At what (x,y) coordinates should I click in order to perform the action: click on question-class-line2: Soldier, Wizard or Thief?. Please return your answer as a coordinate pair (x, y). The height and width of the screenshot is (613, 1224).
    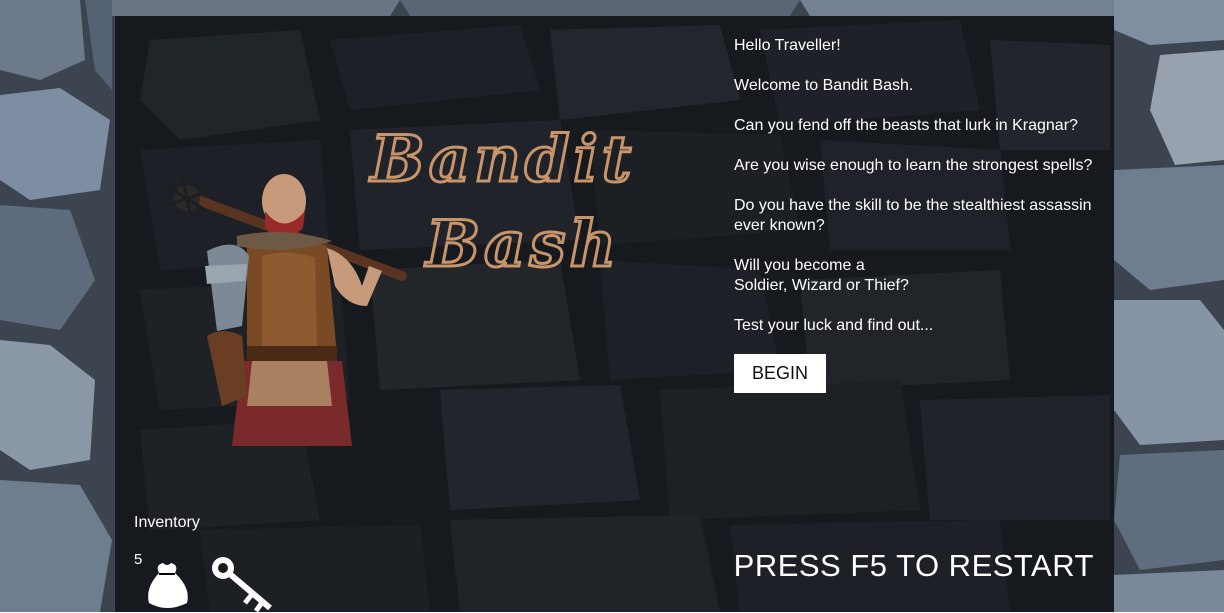
    Looking at the image, I should click on (821, 285).